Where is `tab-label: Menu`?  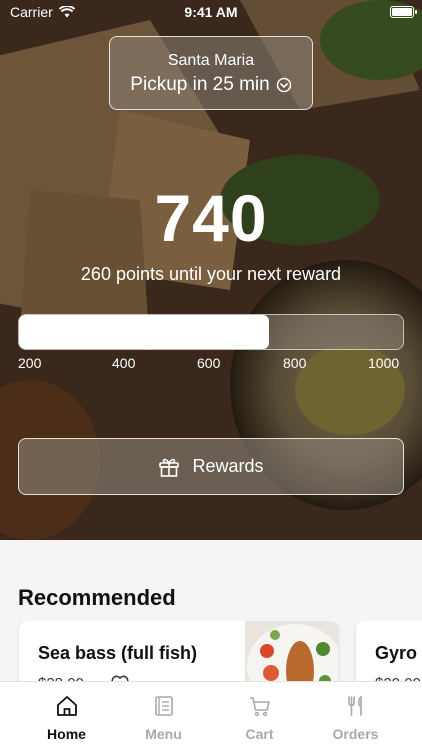
tab-label: Menu is located at coordinates (163, 734).